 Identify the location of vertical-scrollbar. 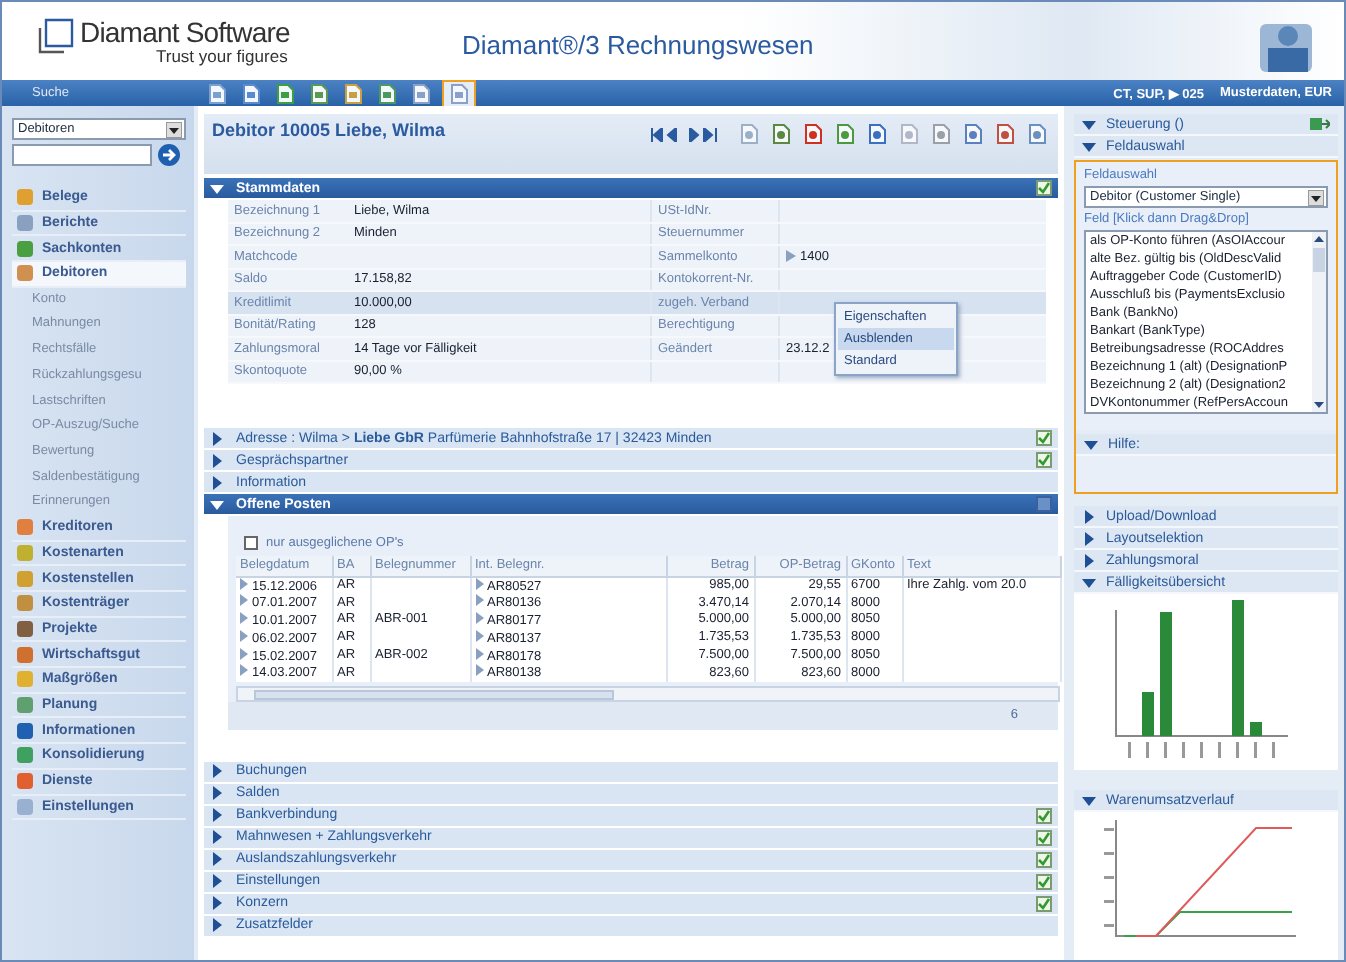
(1319, 322).